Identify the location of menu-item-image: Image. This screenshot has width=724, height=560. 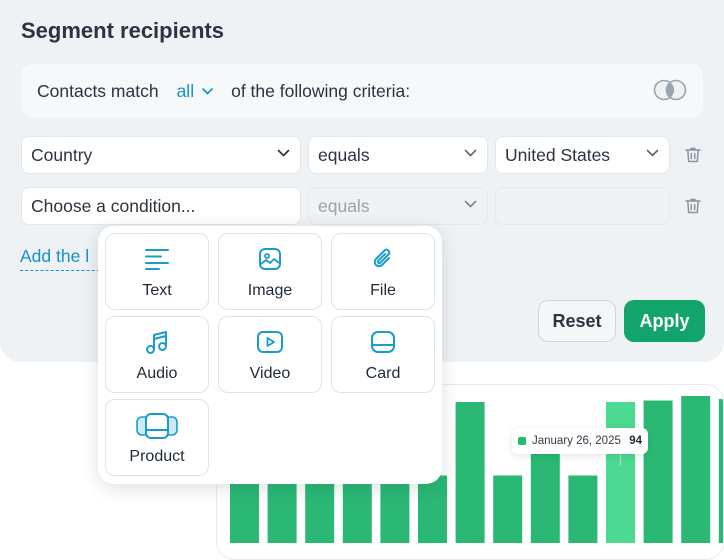
(270, 271).